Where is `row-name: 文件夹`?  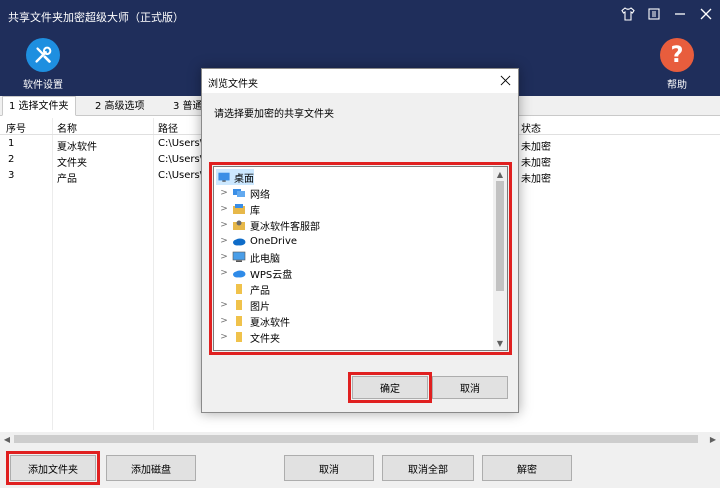
row-name: 文件夹 is located at coordinates (72, 163).